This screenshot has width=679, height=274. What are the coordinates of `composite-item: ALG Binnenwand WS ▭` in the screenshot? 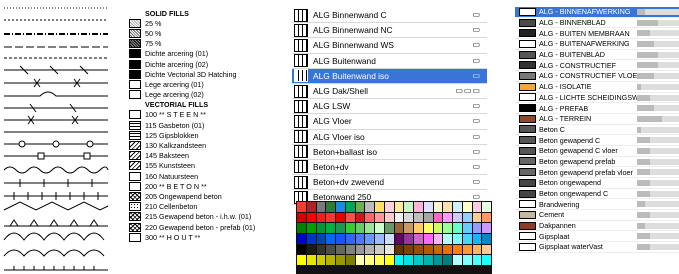 It's located at (389, 46).